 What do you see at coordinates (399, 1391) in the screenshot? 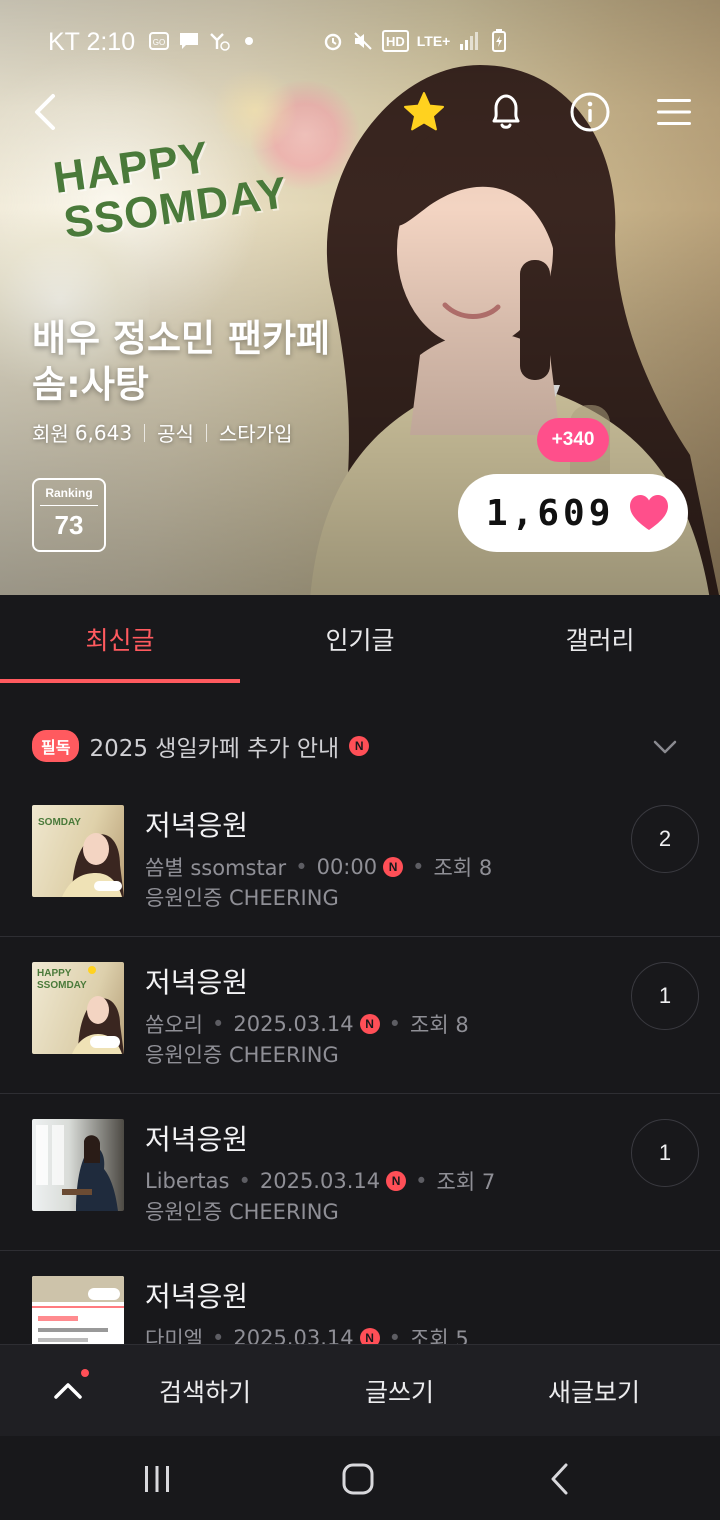
I see `write-button: 글쓰기` at bounding box center [399, 1391].